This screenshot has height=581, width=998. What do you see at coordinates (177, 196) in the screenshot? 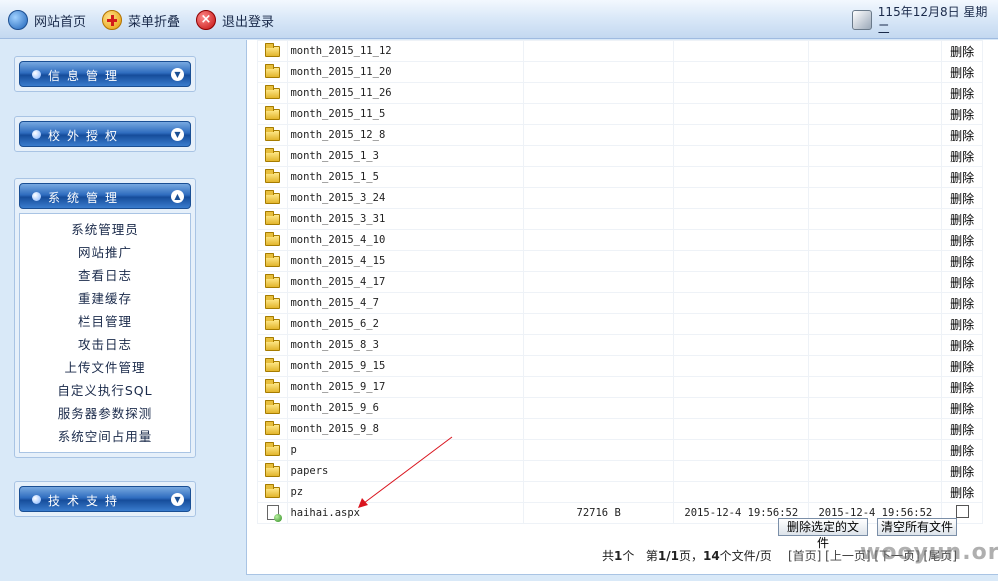
I see `chevron-up-icon: ▲` at bounding box center [177, 196].